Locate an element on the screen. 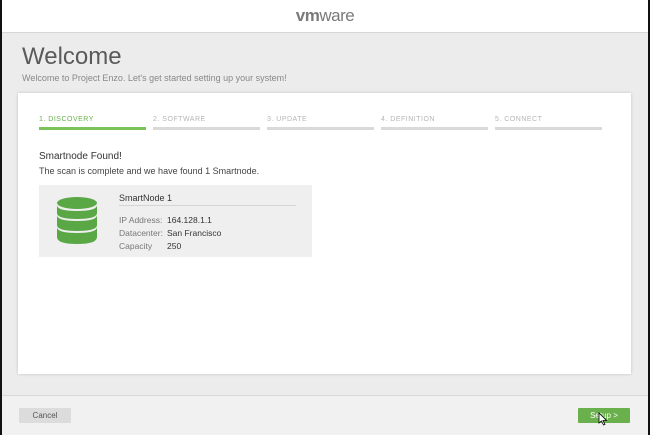 This screenshot has height=435, width=650. property-row: Capacity 250 is located at coordinates (170, 246).